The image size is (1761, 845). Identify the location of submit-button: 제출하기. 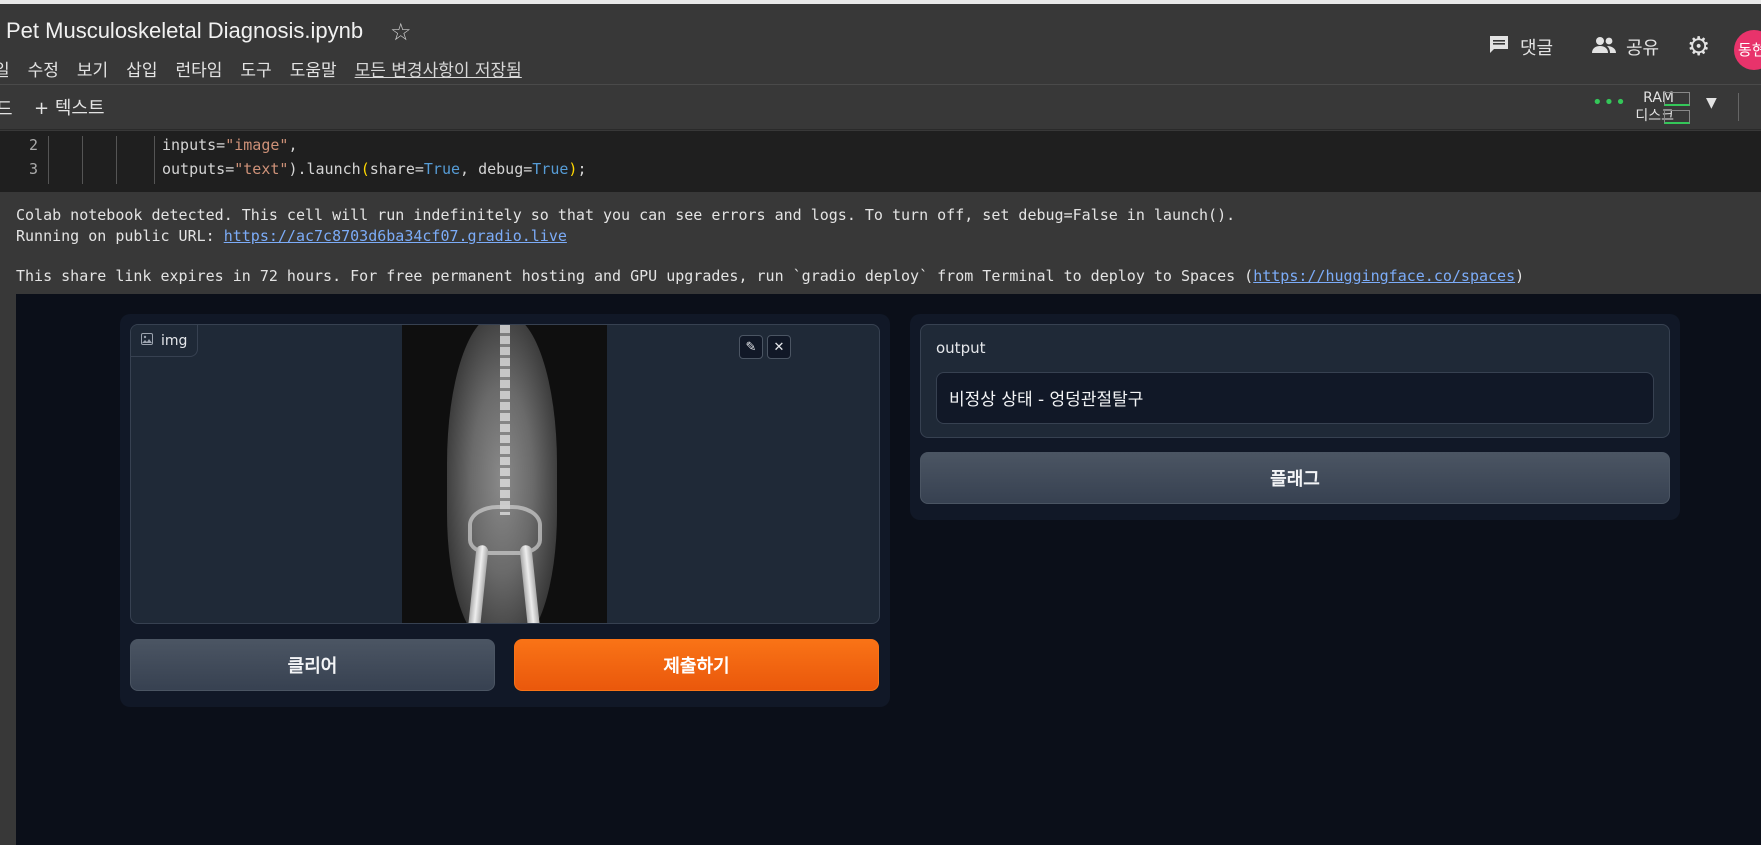
(696, 665).